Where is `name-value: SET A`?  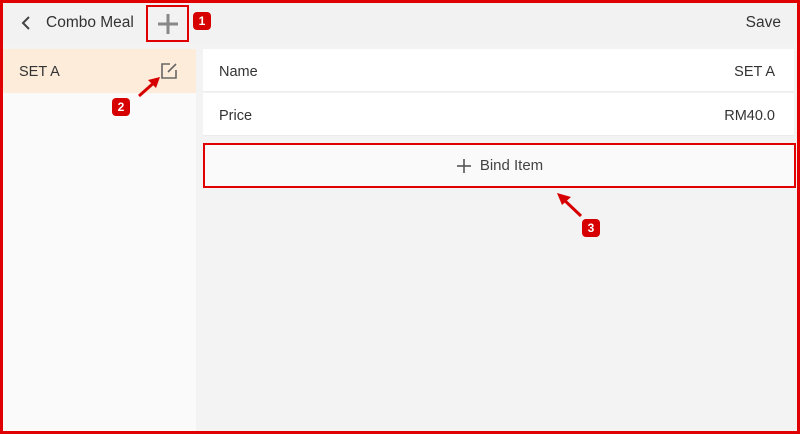 name-value: SET A is located at coordinates (754, 72).